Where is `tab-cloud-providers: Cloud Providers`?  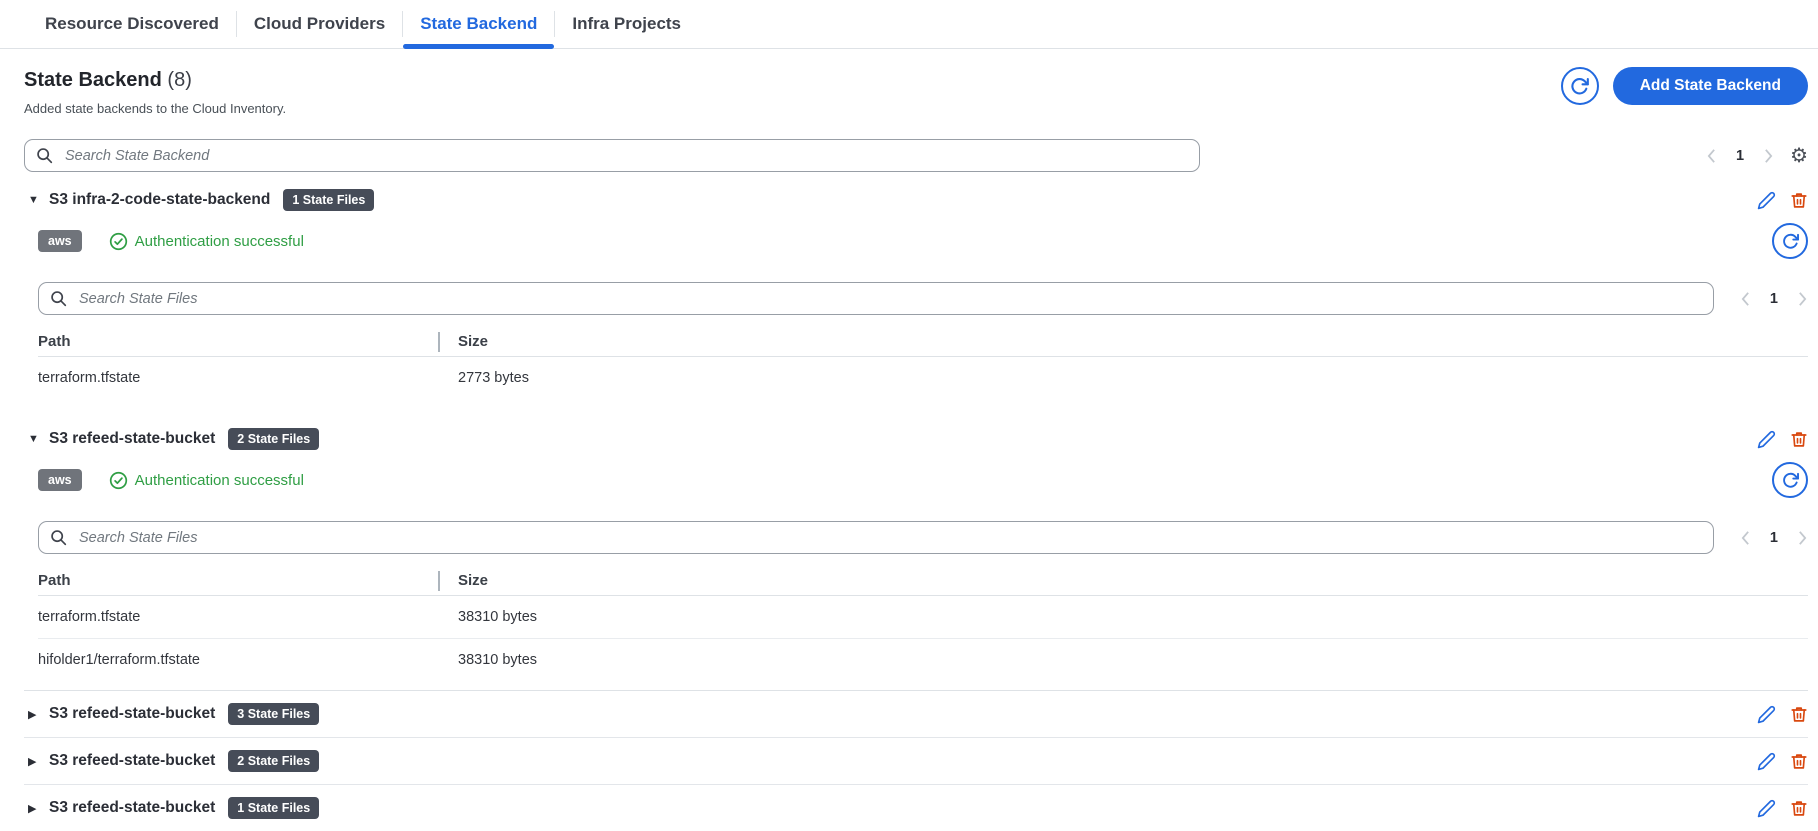
tab-cloud-providers: Cloud Providers is located at coordinates (319, 24).